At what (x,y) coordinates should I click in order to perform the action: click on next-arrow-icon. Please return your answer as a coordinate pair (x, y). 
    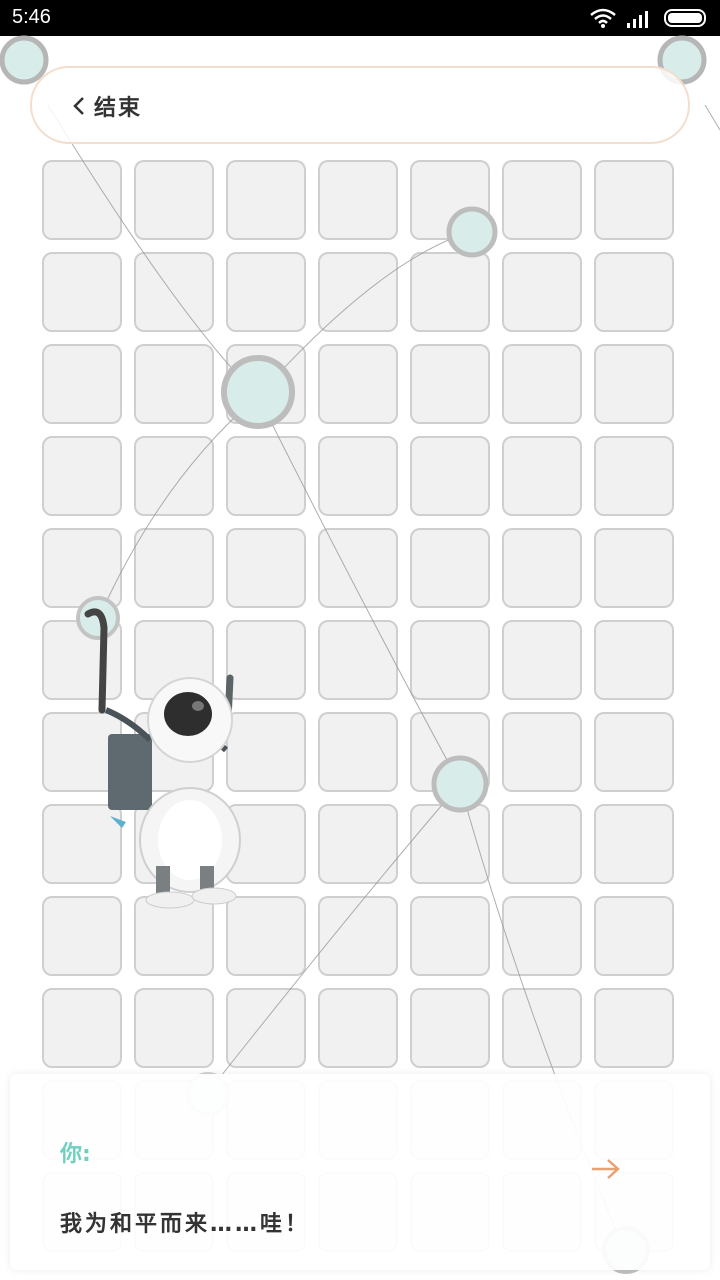
    Looking at the image, I should click on (606, 1169).